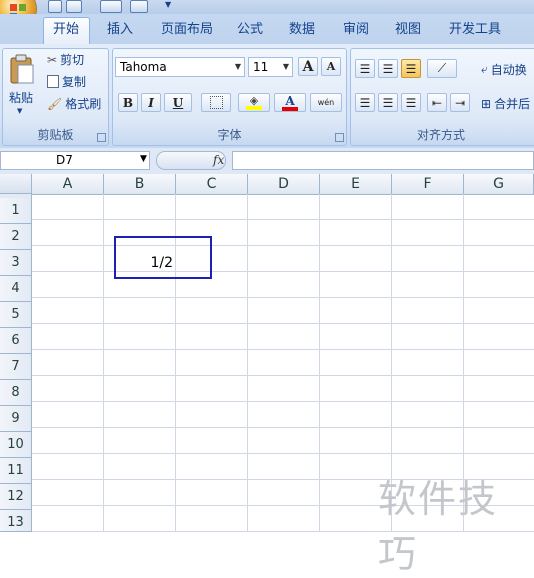 This screenshot has height=578, width=534. What do you see at coordinates (55, 103) in the screenshot?
I see `brush-icon: 🖌` at bounding box center [55, 103].